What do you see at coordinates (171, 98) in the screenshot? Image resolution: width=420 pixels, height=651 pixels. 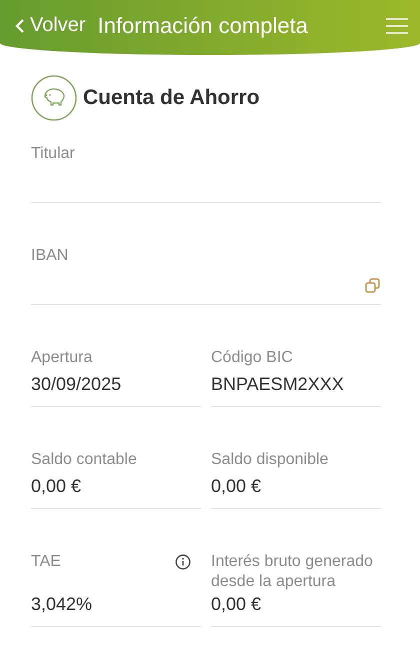 I see `account-title: Cuenta de Ahorro` at bounding box center [171, 98].